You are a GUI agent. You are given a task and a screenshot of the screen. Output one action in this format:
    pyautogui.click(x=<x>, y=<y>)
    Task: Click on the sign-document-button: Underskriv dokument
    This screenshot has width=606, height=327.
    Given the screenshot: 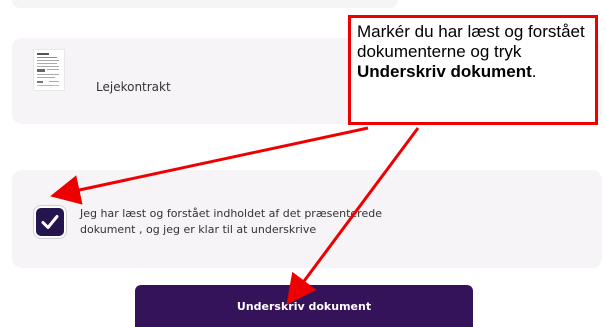 What is the action you would take?
    pyautogui.click(x=304, y=306)
    